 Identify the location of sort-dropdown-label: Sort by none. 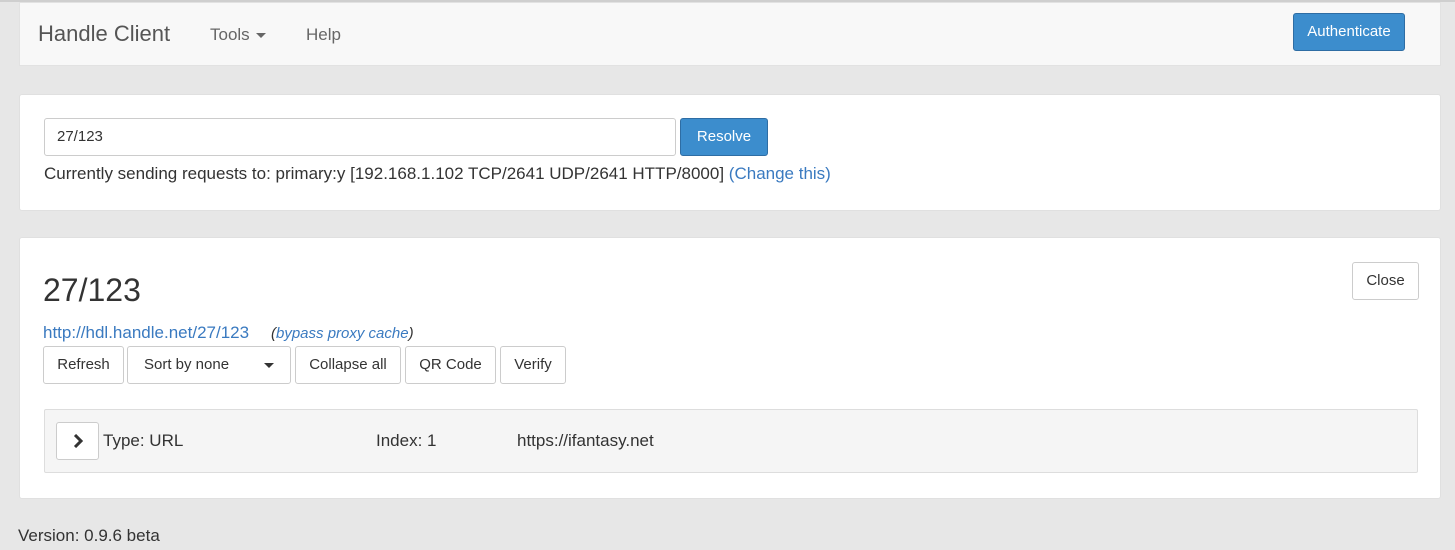
(187, 364).